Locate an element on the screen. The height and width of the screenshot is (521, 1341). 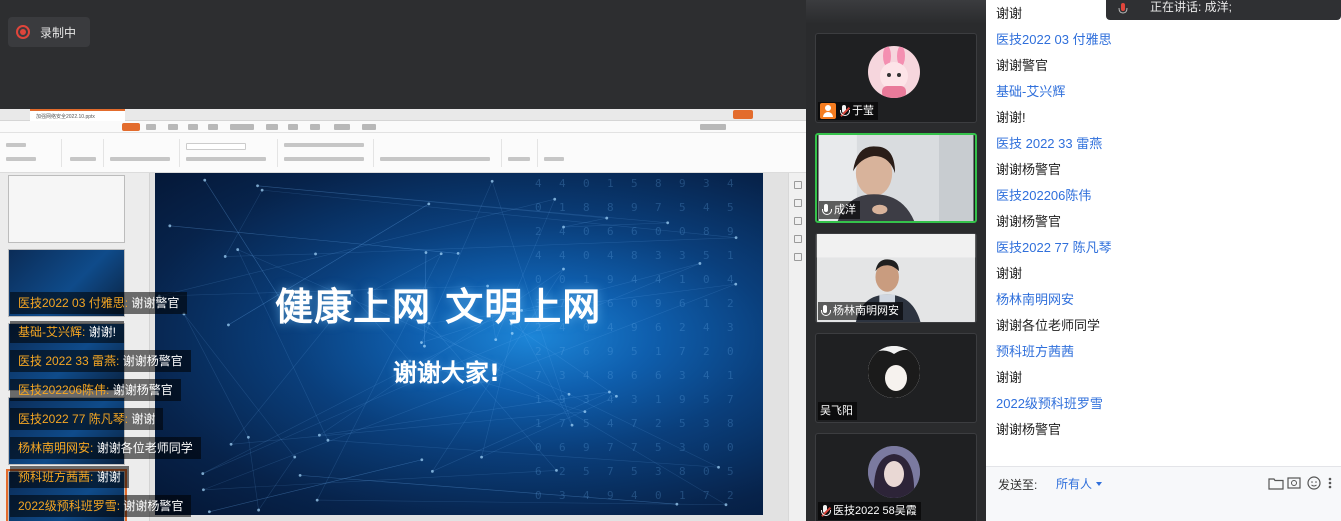
login-button is located at coordinates (743, 114).